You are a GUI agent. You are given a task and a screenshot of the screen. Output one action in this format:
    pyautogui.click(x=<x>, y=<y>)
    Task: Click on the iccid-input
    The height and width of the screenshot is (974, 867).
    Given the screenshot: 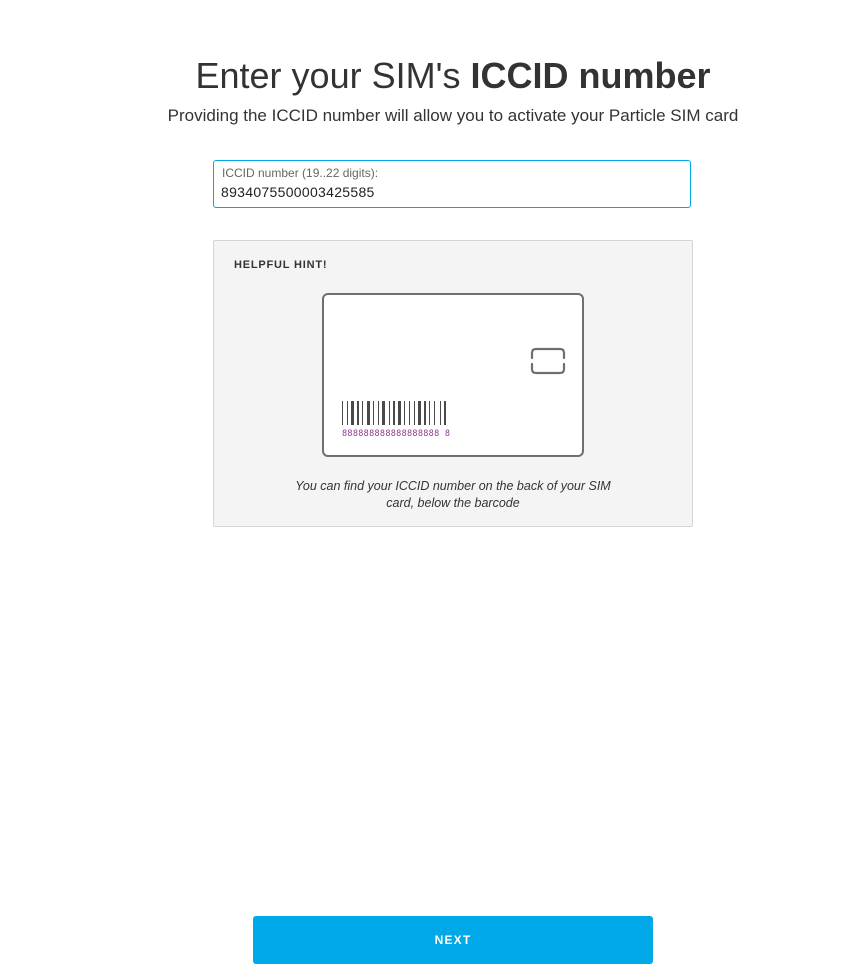 What is the action you would take?
    pyautogui.click(x=451, y=192)
    